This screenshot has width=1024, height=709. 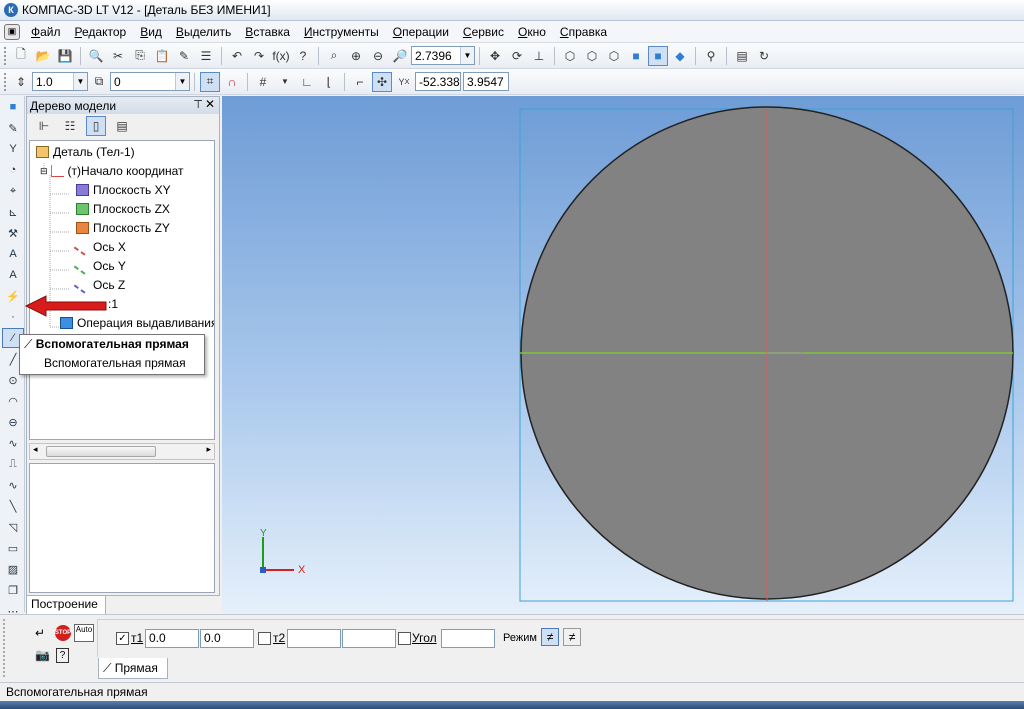 I want to click on menu-select: Выделить, so click(x=203, y=32).